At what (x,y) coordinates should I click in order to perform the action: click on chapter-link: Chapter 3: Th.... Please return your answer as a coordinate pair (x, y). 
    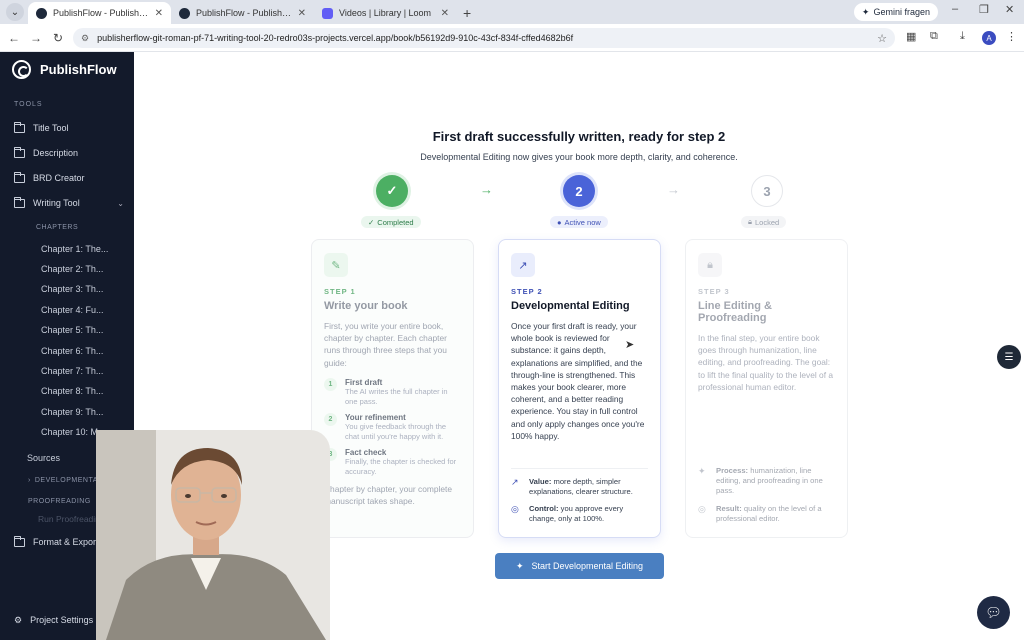
    Looking at the image, I should click on (76, 289).